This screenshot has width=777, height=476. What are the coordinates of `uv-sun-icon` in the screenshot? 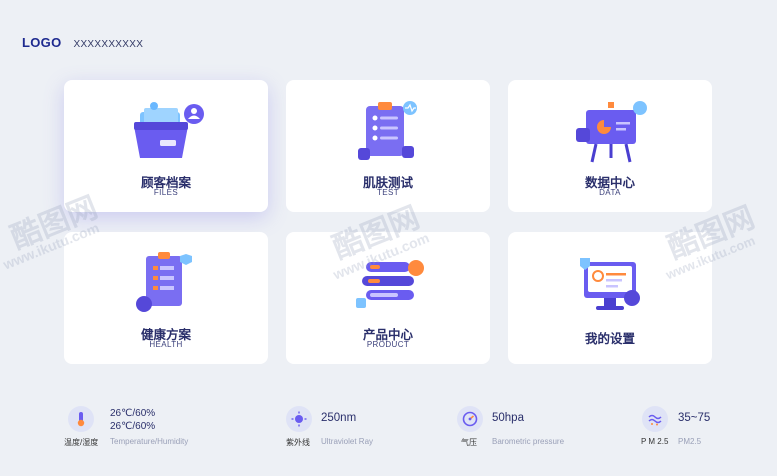 It's located at (299, 419).